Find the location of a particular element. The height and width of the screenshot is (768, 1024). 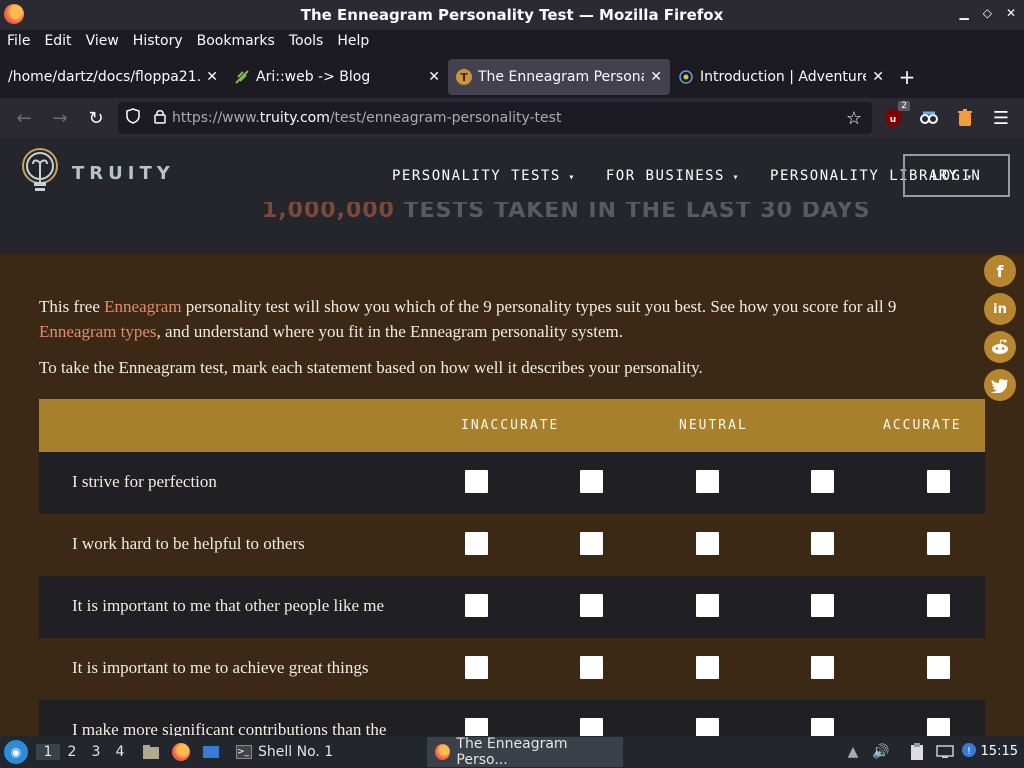

workspace-3: 3 is located at coordinates (96, 752).